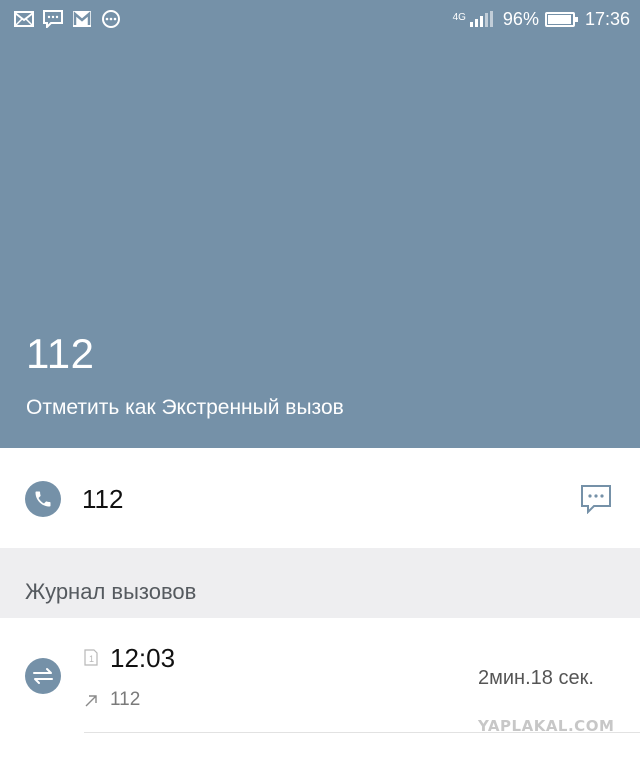 The image size is (640, 757). Describe the element at coordinates (536, 678) in the screenshot. I see `call-duration: 2мин.18 сек.` at that location.